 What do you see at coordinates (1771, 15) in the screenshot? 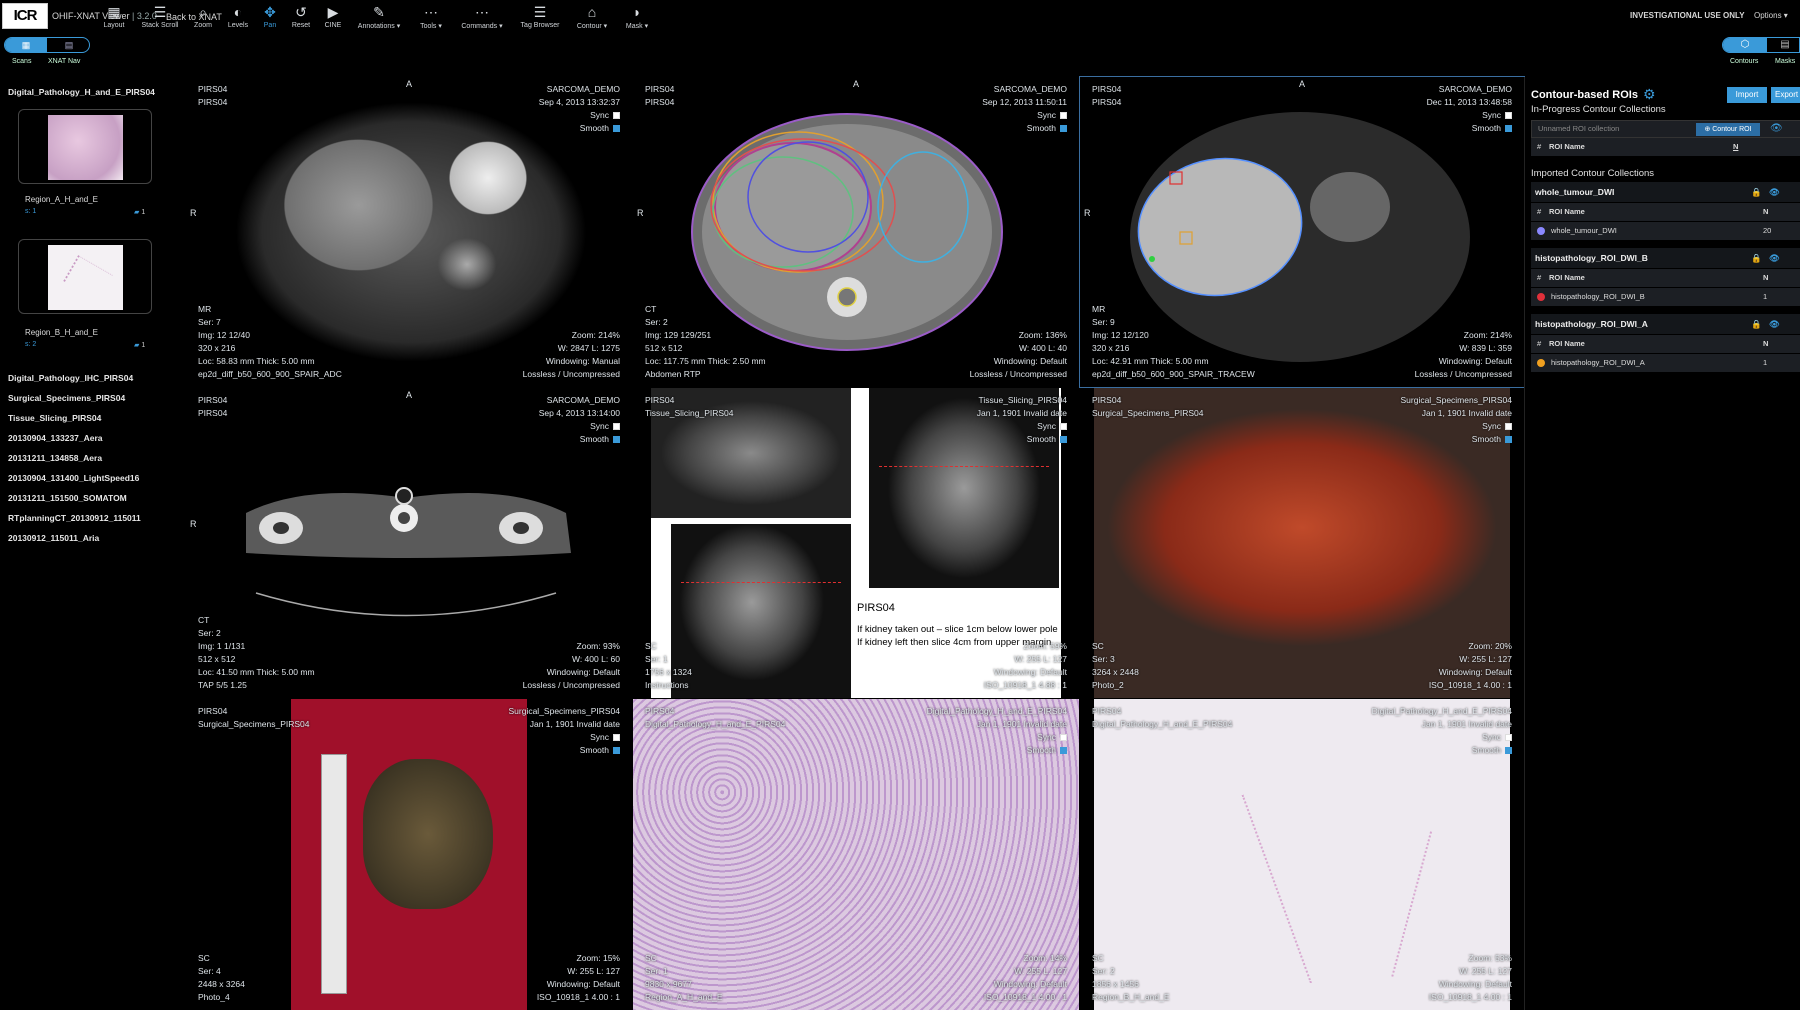
I see `options-menu: Options ▾` at bounding box center [1771, 15].